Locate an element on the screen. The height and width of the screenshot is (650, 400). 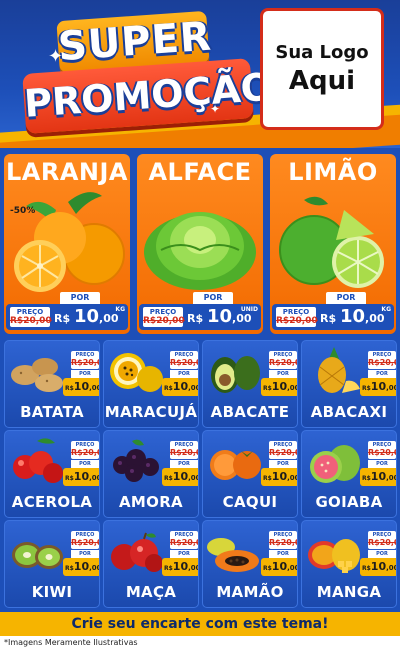
product-name: MAMÃO is located at coordinates (250, 592).